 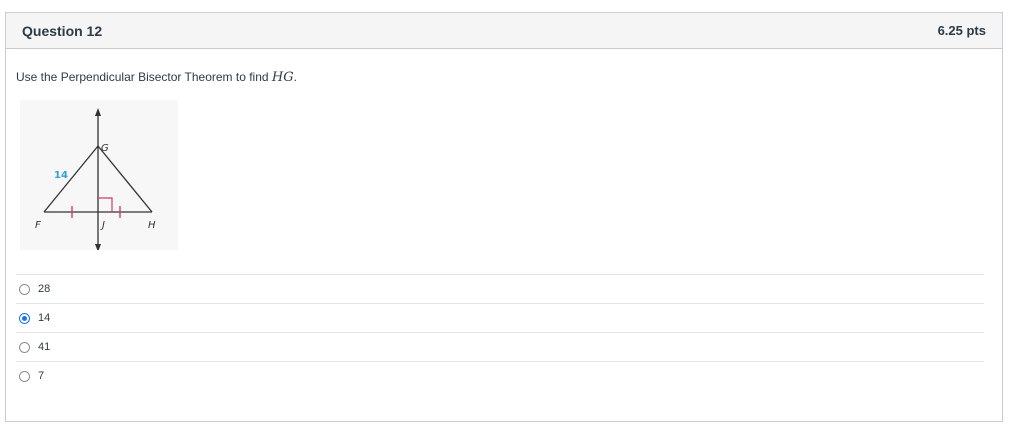 What do you see at coordinates (38, 225) in the screenshot?
I see `label-F: F` at bounding box center [38, 225].